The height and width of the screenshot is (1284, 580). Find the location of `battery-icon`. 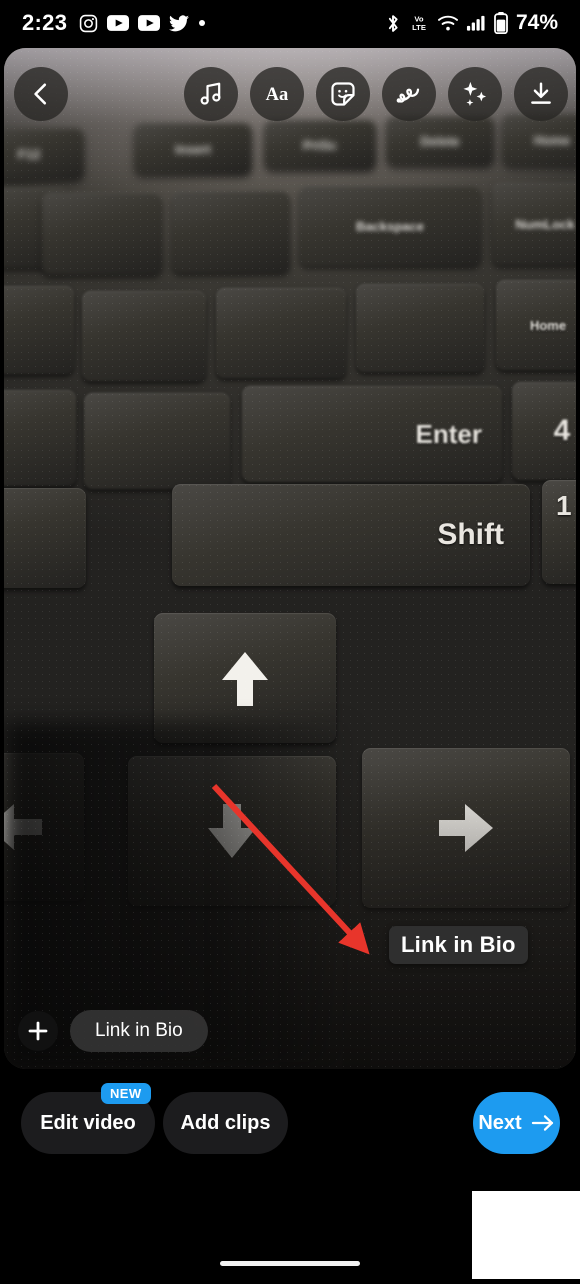

battery-icon is located at coordinates (501, 23).